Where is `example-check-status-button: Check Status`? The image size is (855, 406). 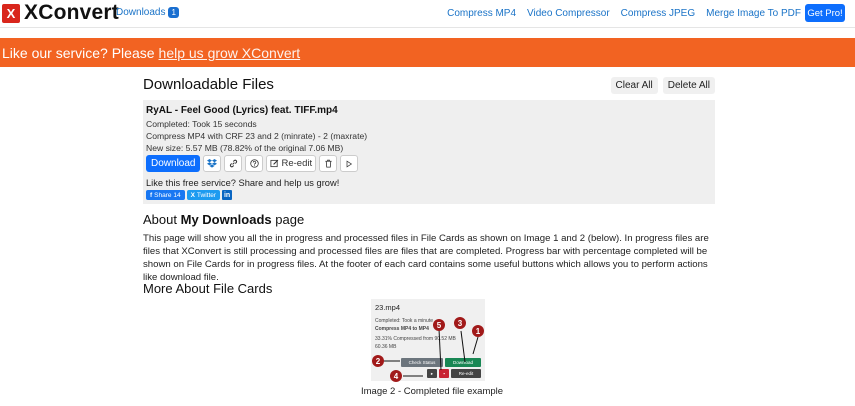 example-check-status-button: Check Status is located at coordinates (422, 362).